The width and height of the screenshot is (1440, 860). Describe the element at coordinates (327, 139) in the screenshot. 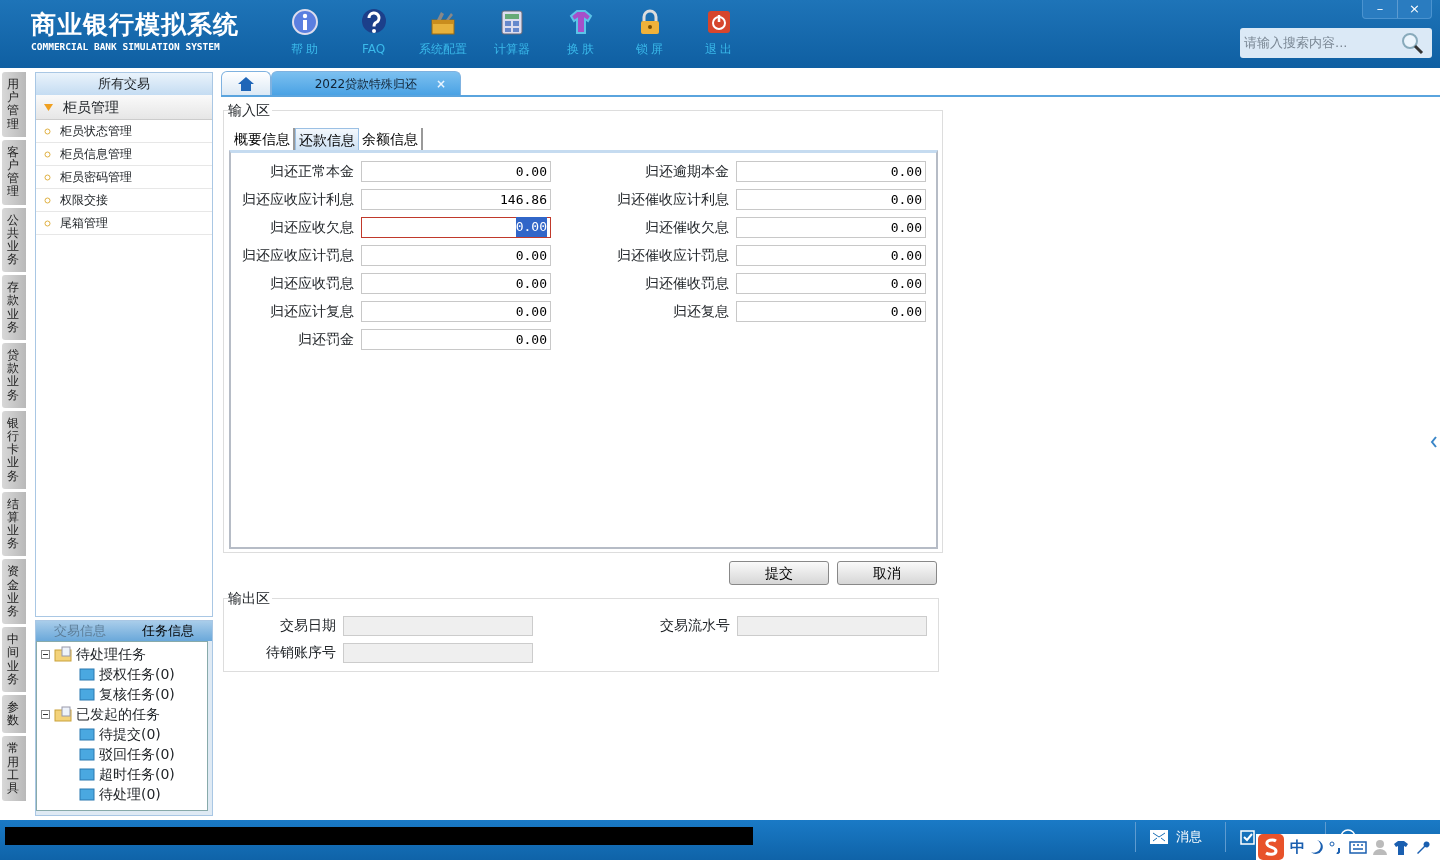

I see `form-tab: 还款信息` at that location.